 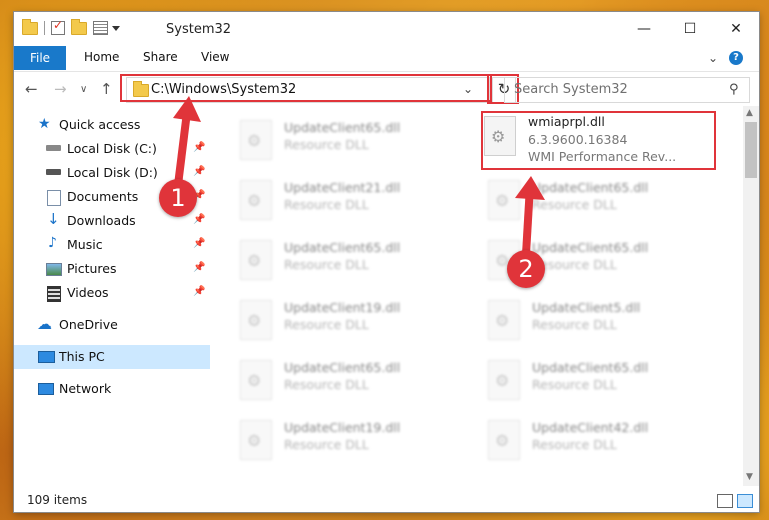 What do you see at coordinates (526, 269) in the screenshot?
I see `step-badge-2: 2` at bounding box center [526, 269].